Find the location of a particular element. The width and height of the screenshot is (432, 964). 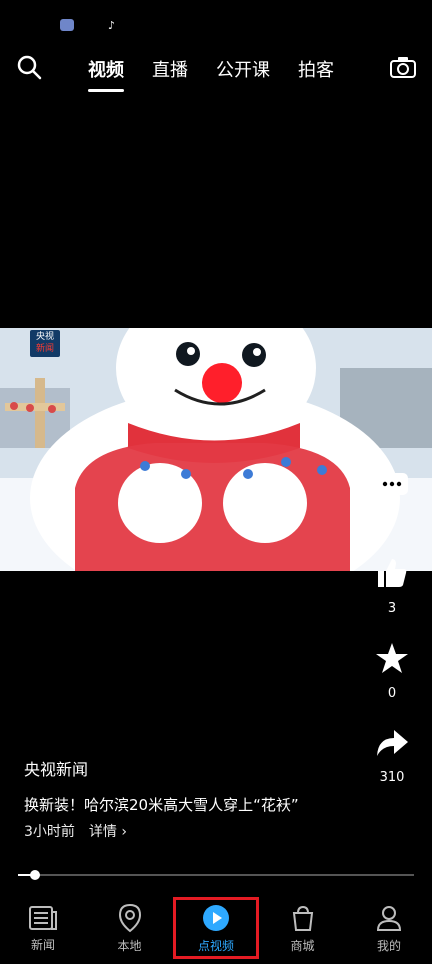

nav-local-label: 本地 is located at coordinates (129, 945).